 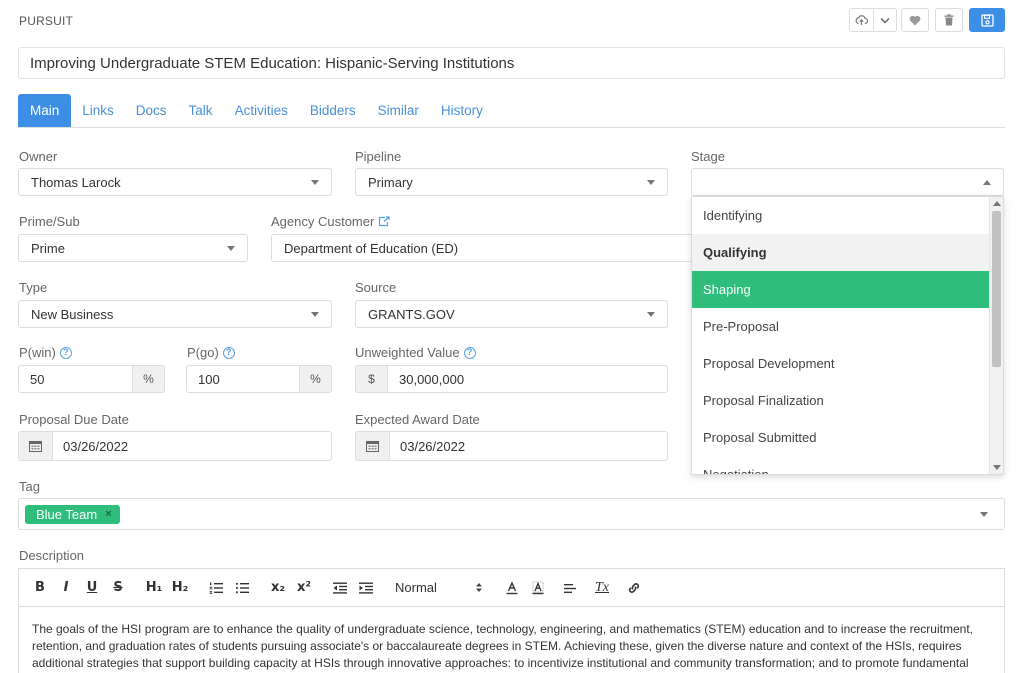 What do you see at coordinates (847, 182) in the screenshot?
I see `stage-select` at bounding box center [847, 182].